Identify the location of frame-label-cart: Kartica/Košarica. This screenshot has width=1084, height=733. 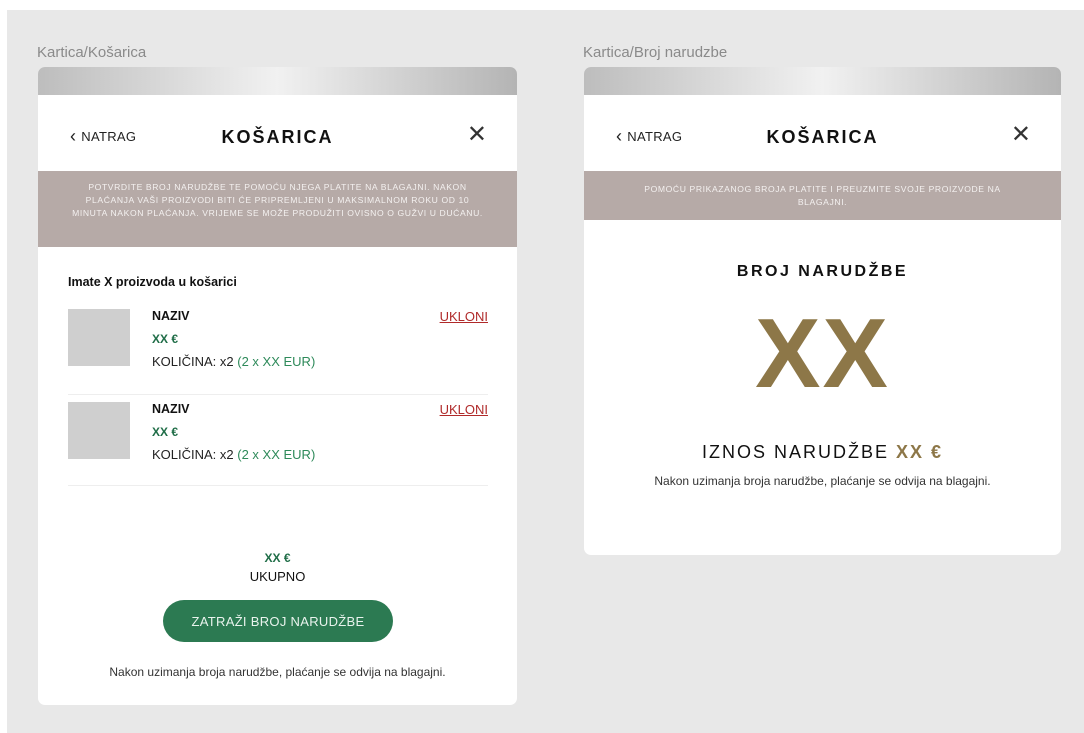
(92, 52).